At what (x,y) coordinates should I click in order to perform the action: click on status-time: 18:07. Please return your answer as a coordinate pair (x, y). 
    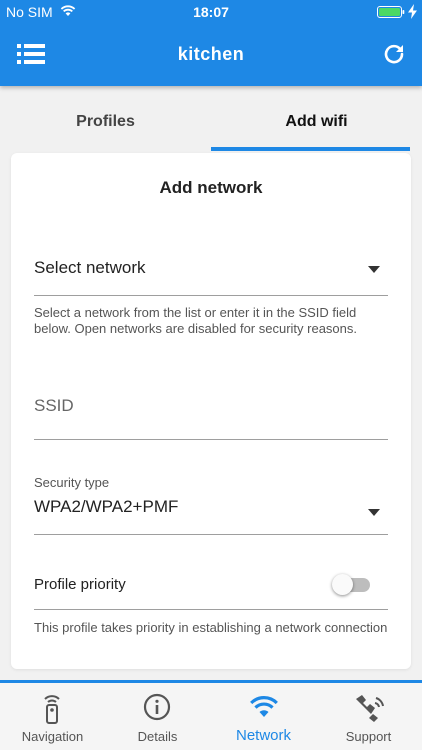
    Looking at the image, I should click on (211, 12).